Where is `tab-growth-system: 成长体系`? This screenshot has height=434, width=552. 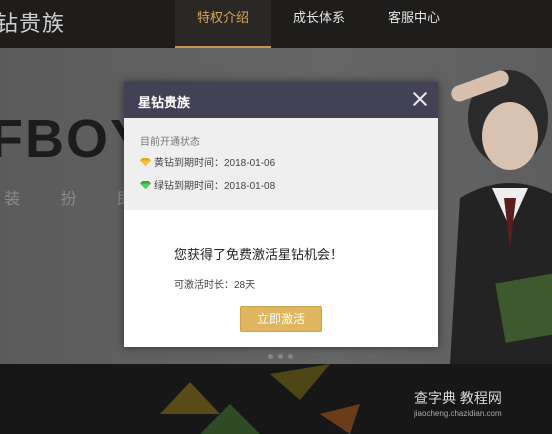 tab-growth-system: 成长体系 is located at coordinates (319, 24).